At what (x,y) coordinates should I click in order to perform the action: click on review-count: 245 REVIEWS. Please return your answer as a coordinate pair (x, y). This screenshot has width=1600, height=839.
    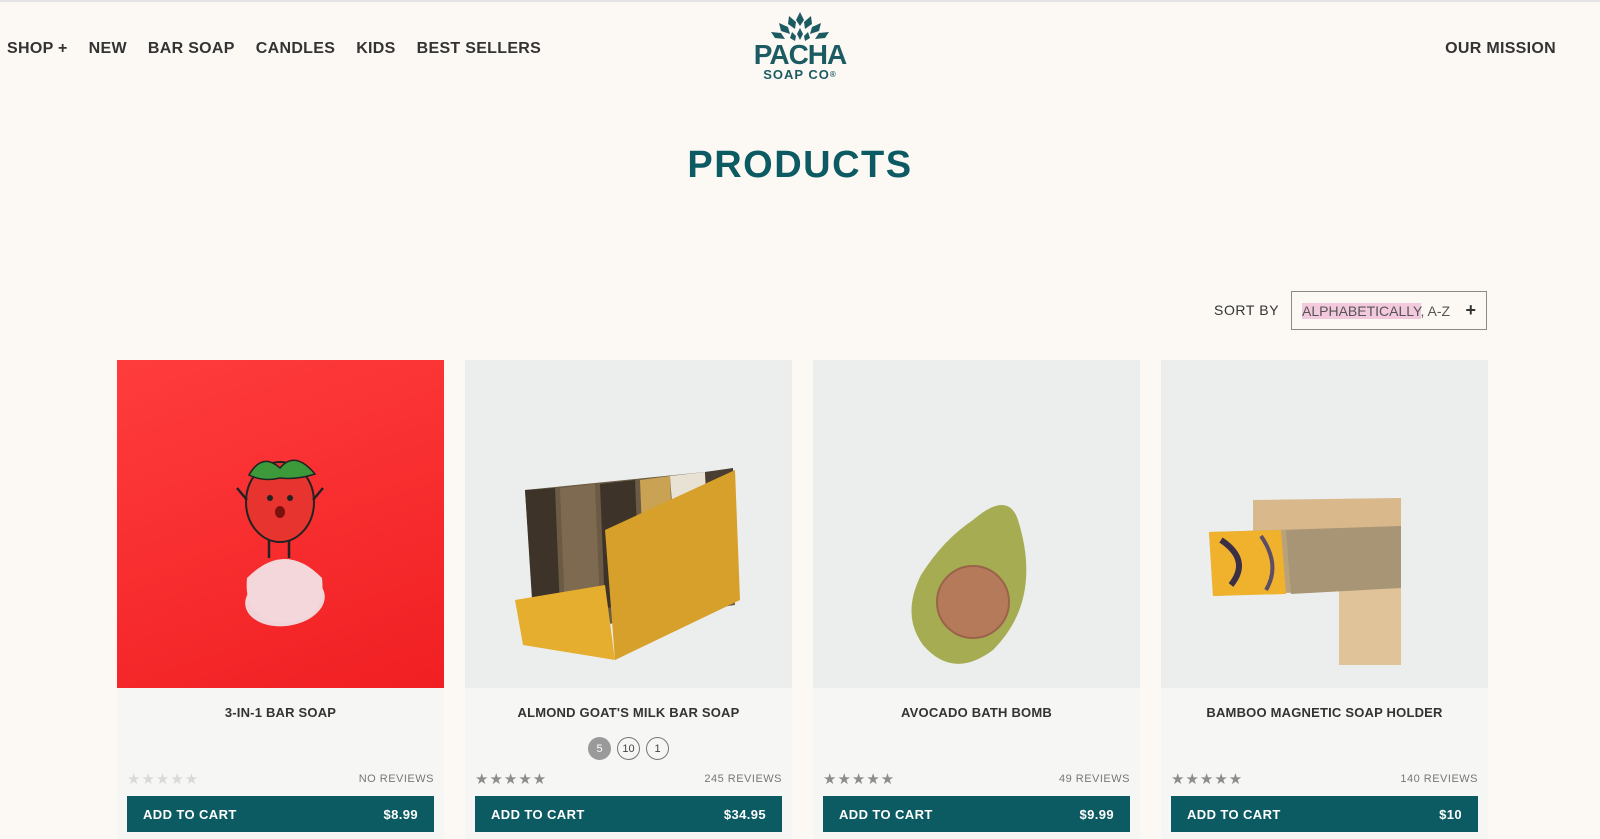
    Looking at the image, I should click on (743, 779).